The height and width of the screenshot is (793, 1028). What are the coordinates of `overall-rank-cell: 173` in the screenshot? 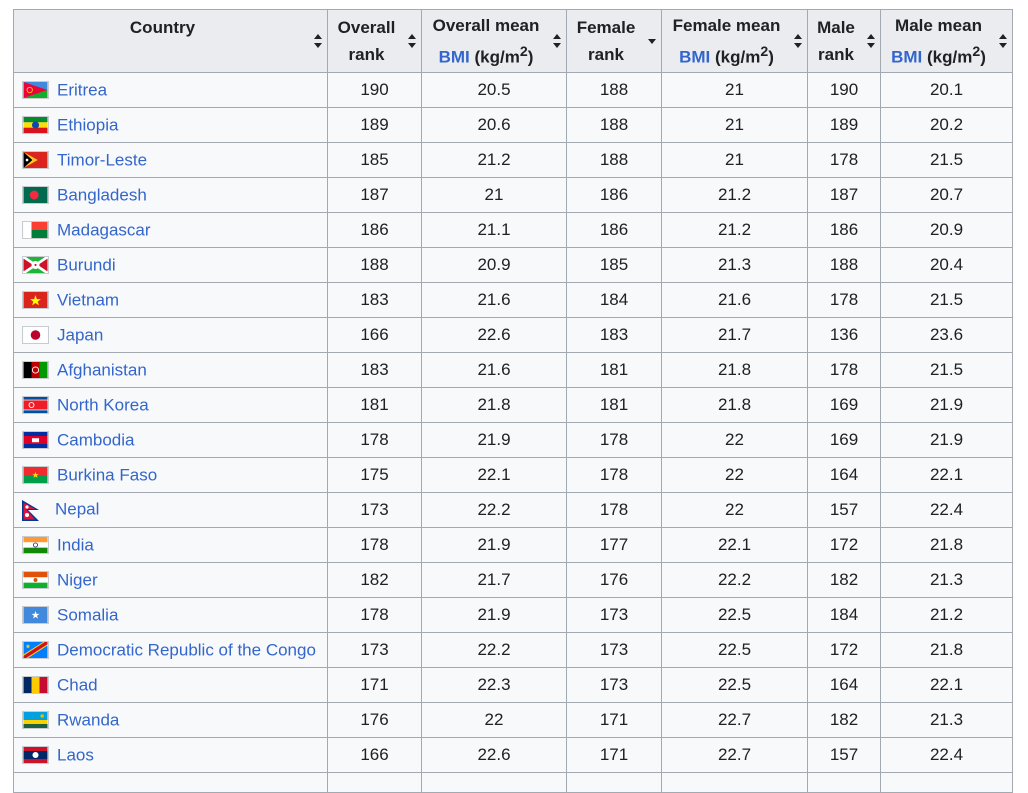 It's located at (374, 650).